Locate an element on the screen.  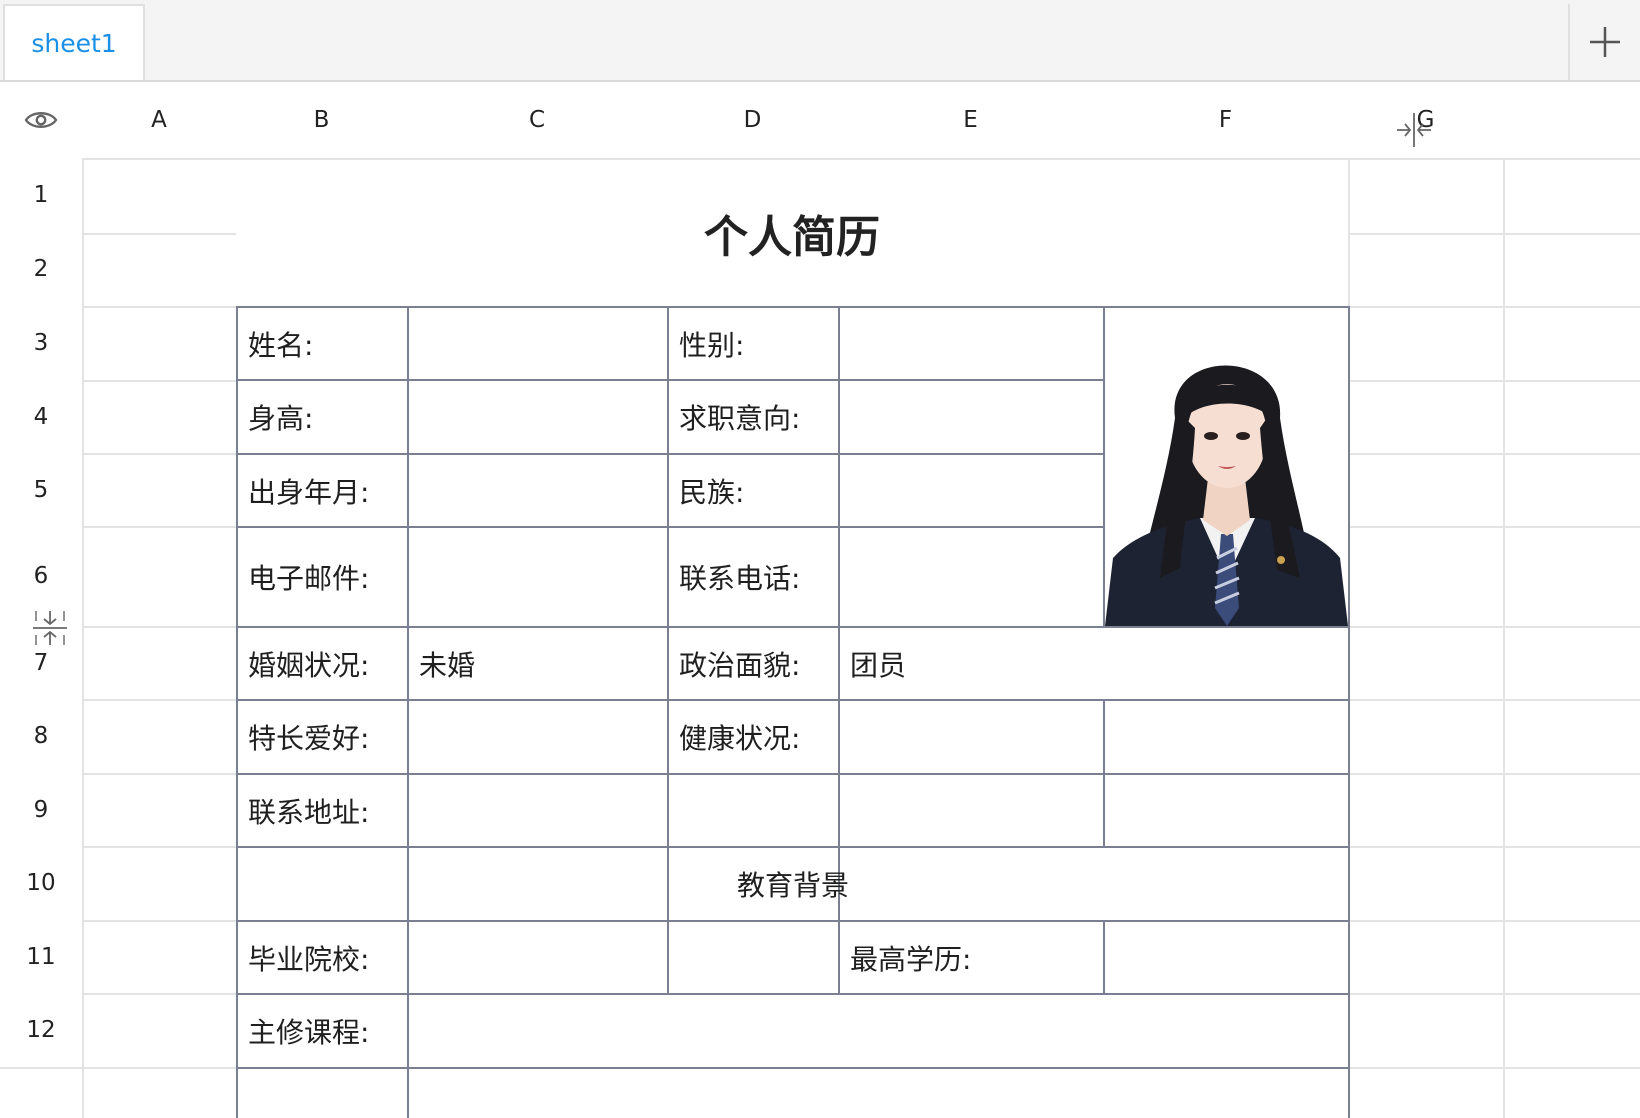
section-education: 教育背景 is located at coordinates (793, 884).